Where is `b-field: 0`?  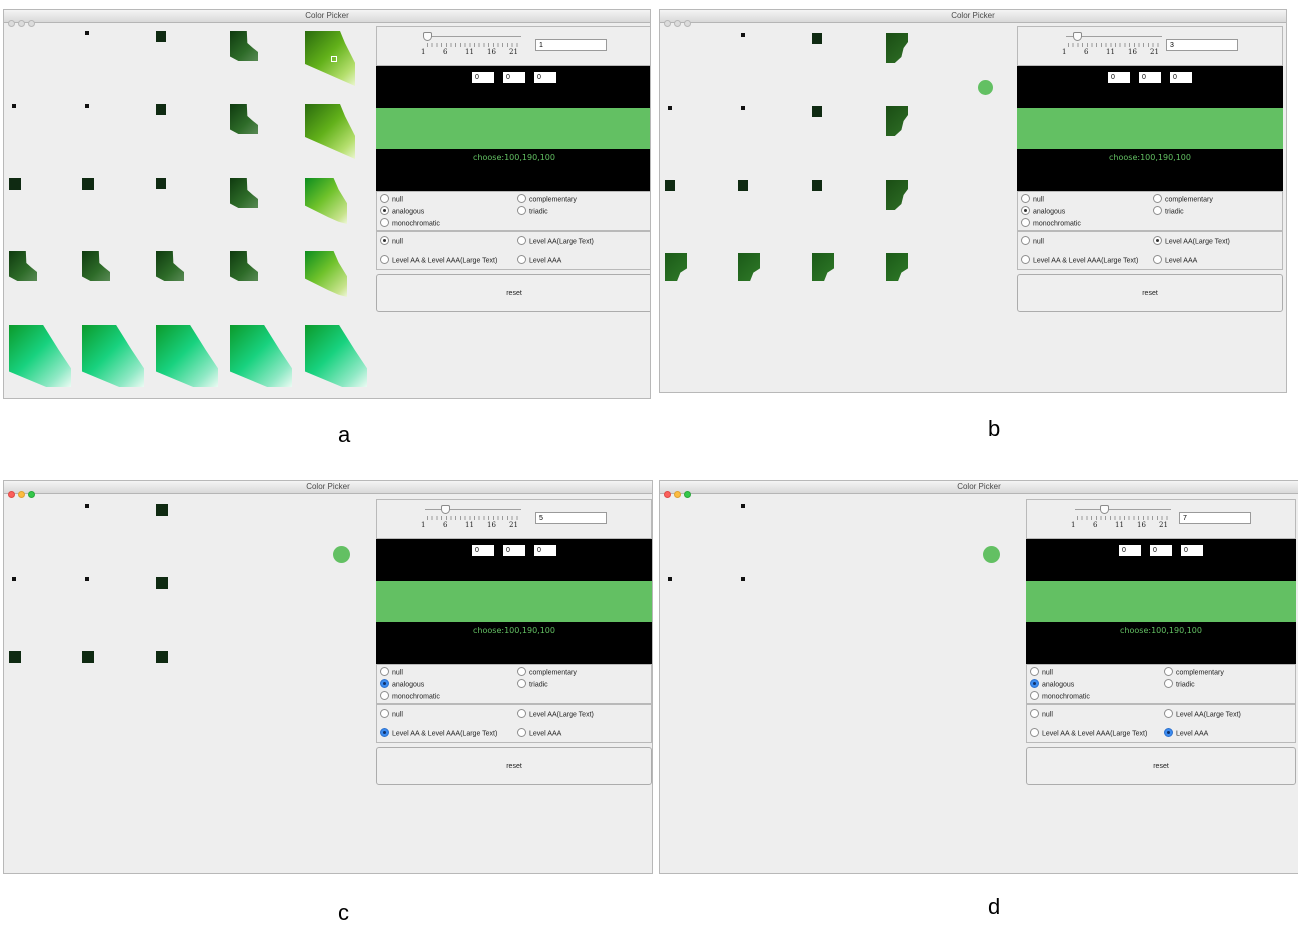 b-field: 0 is located at coordinates (1181, 77).